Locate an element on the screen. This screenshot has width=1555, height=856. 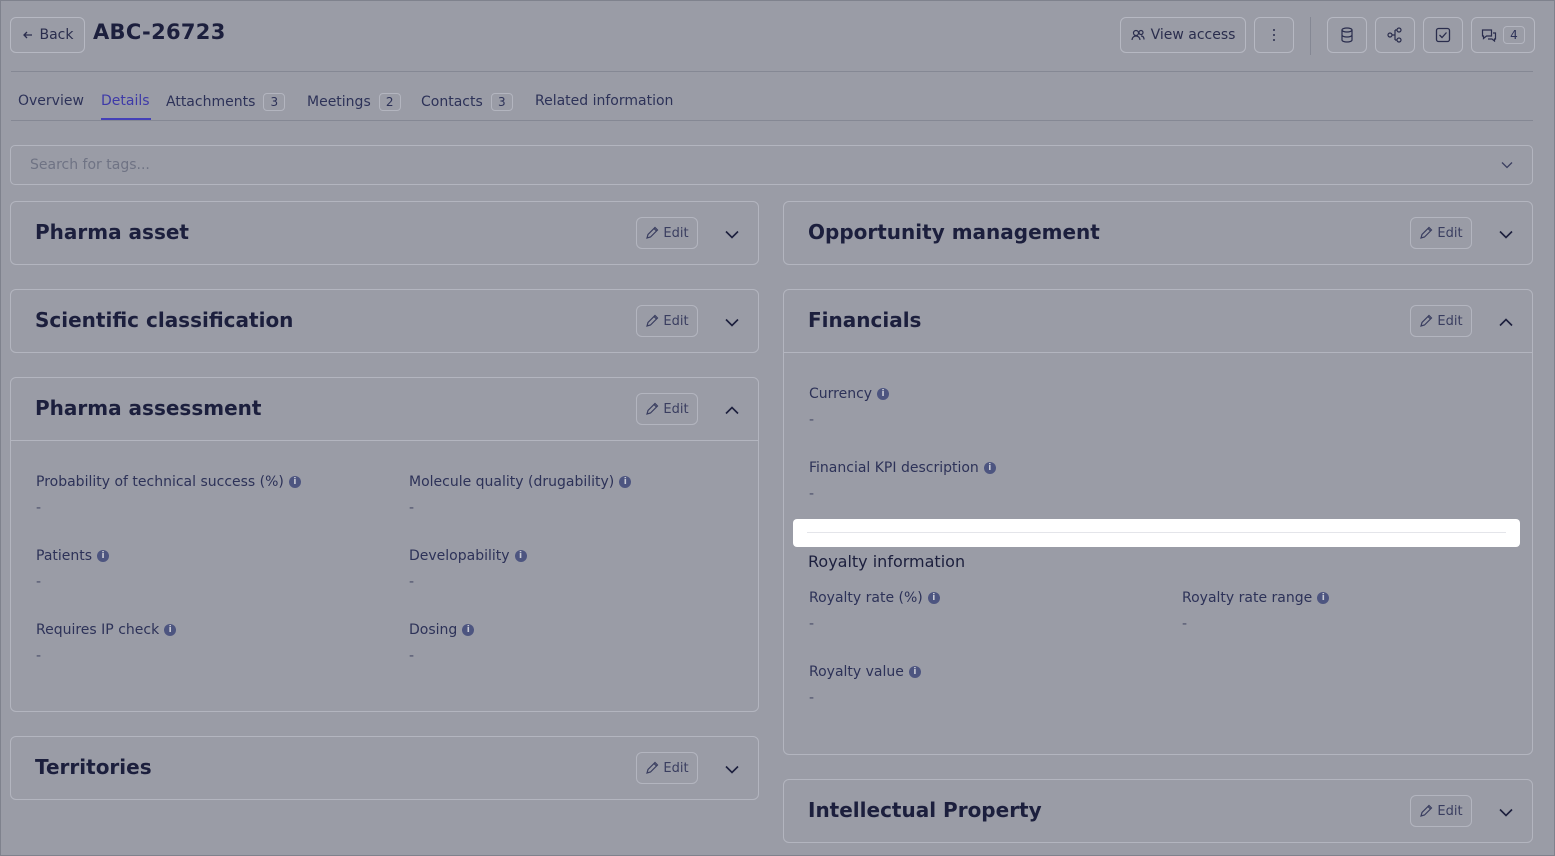
divider-line is located at coordinates (1156, 532).